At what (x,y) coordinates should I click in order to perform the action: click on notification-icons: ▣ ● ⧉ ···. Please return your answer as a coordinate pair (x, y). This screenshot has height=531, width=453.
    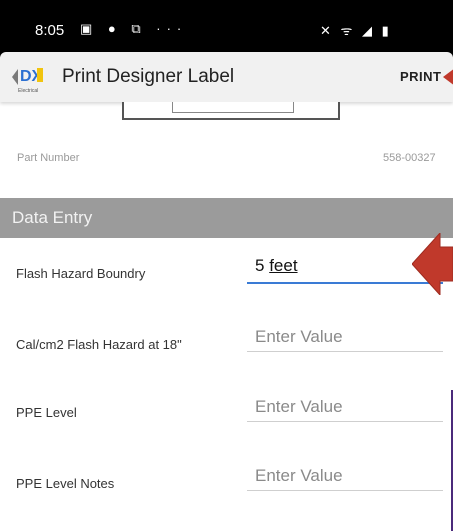
    Looking at the image, I should click on (134, 28).